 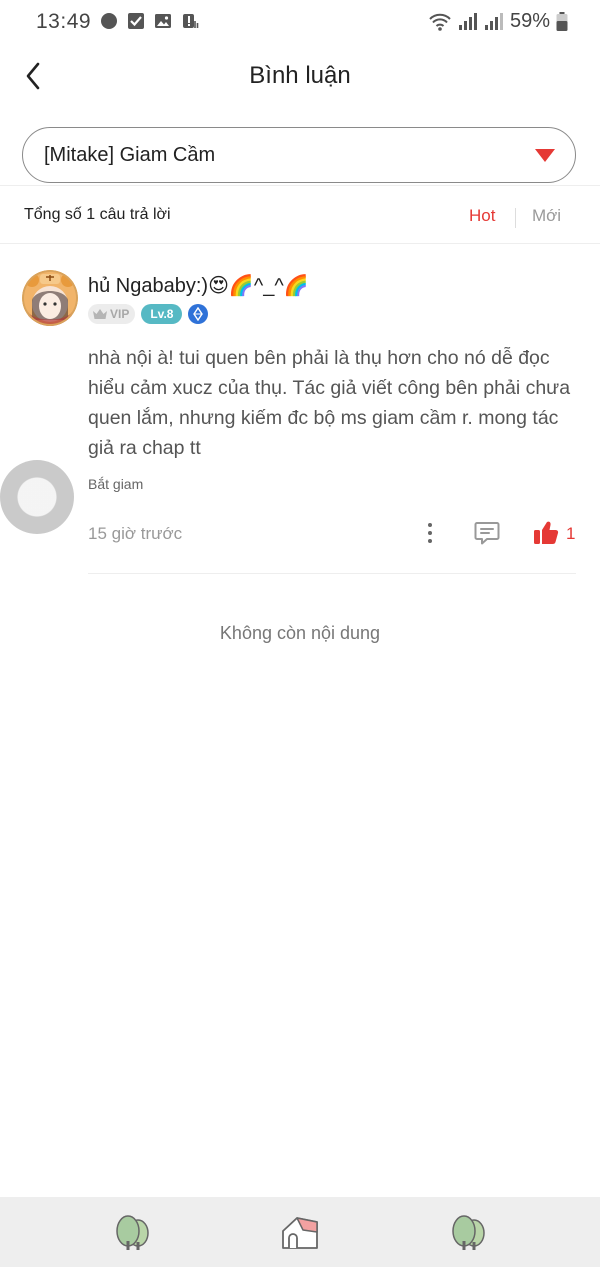 What do you see at coordinates (546, 216) in the screenshot?
I see `sort-new-tab: Mới` at bounding box center [546, 216].